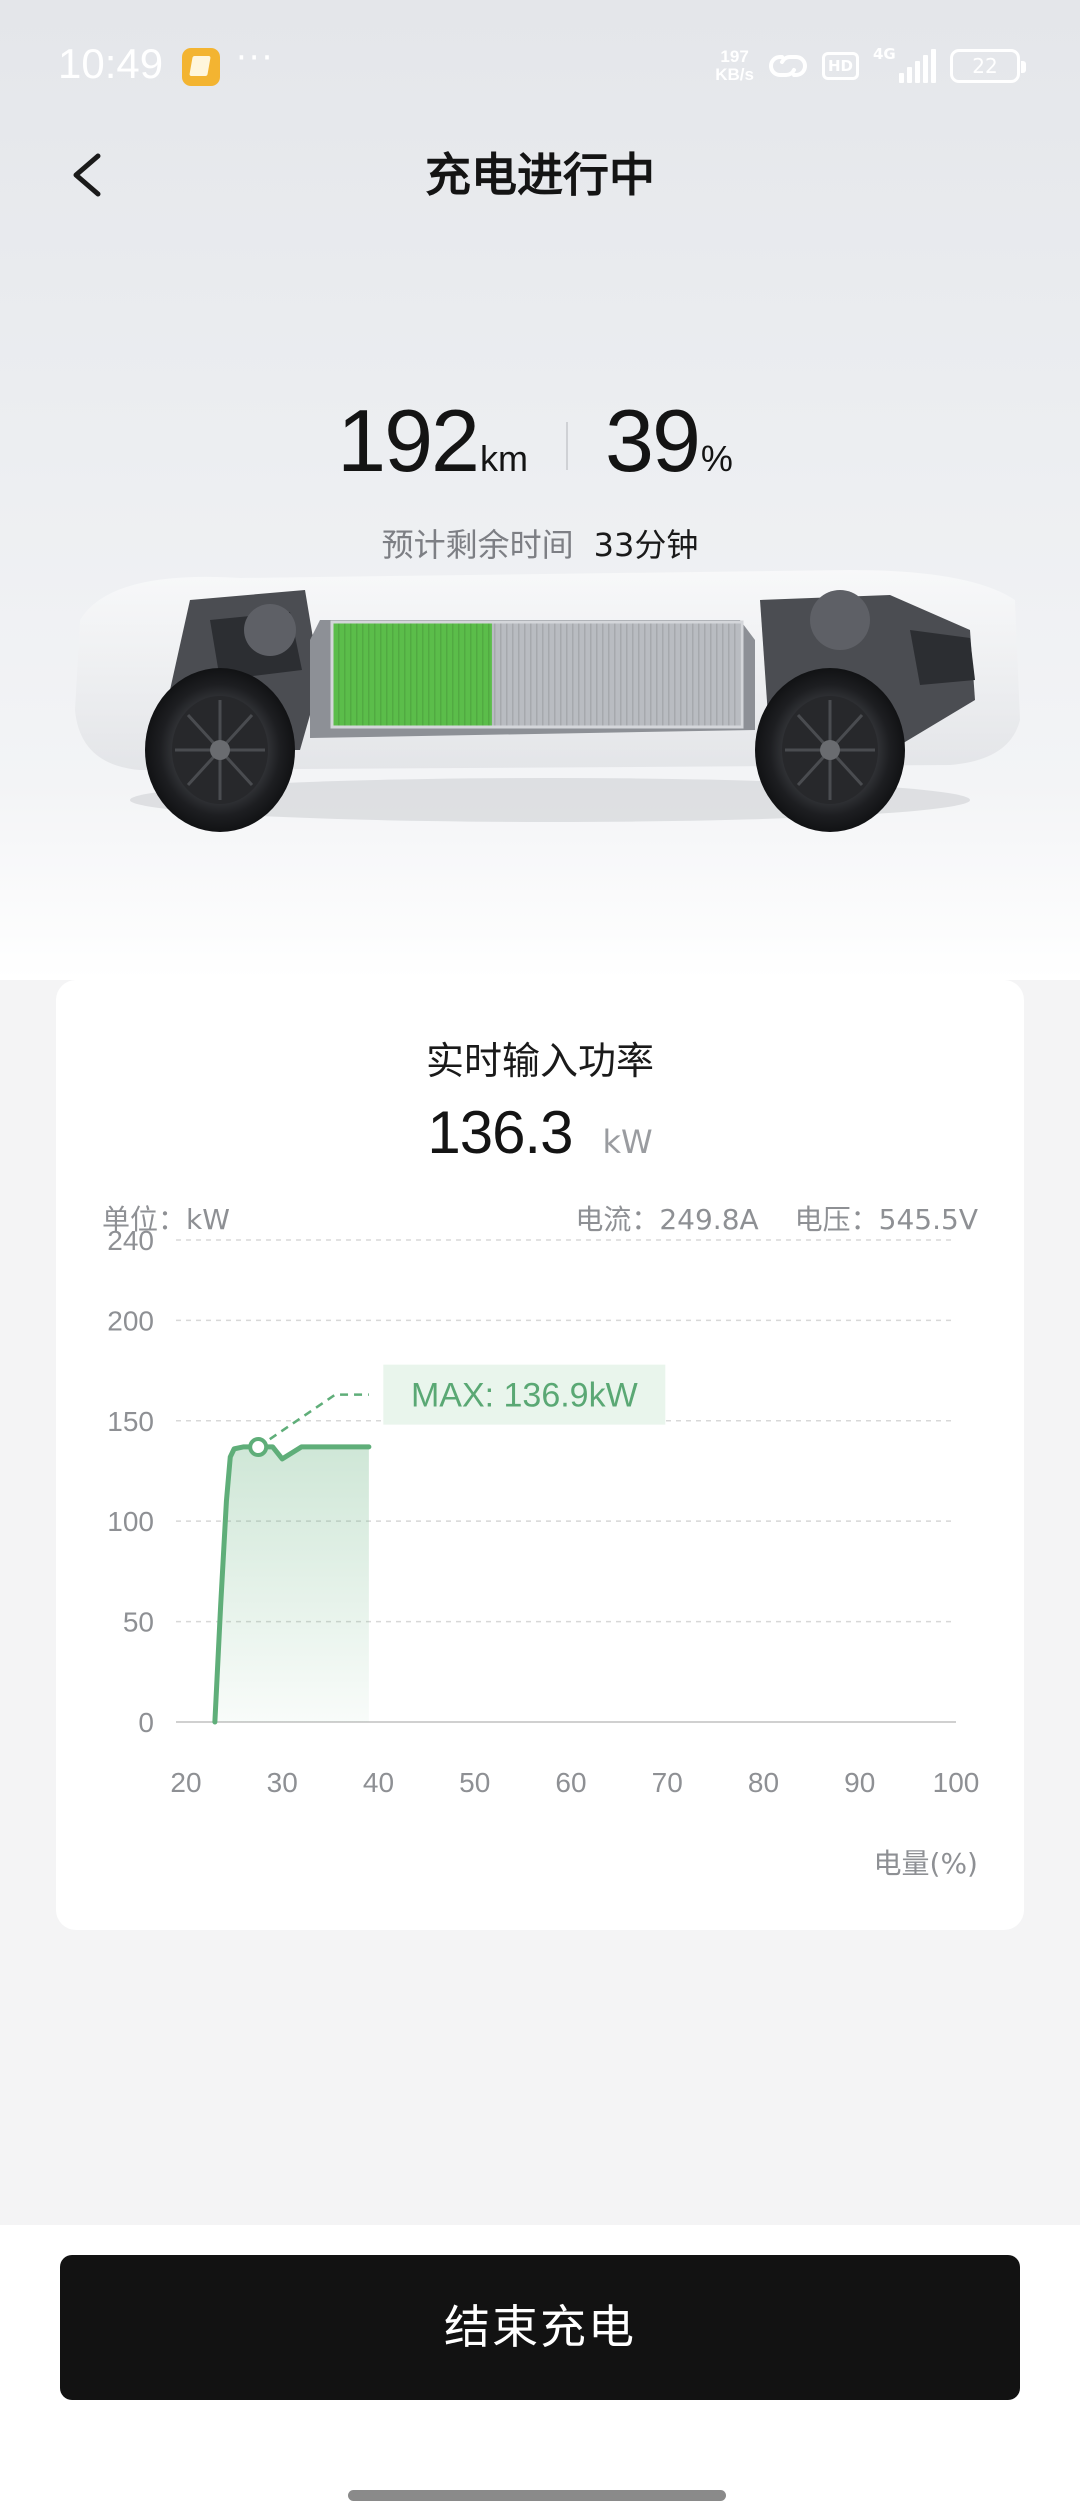  I want to click on x-tick-label: 20, so click(185, 1782).